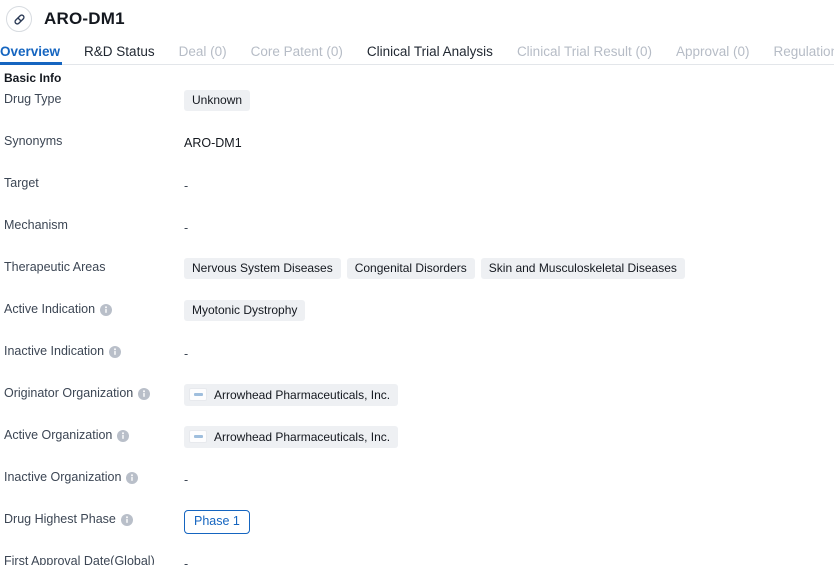  I want to click on info-label: Active Indication, so click(92, 307).